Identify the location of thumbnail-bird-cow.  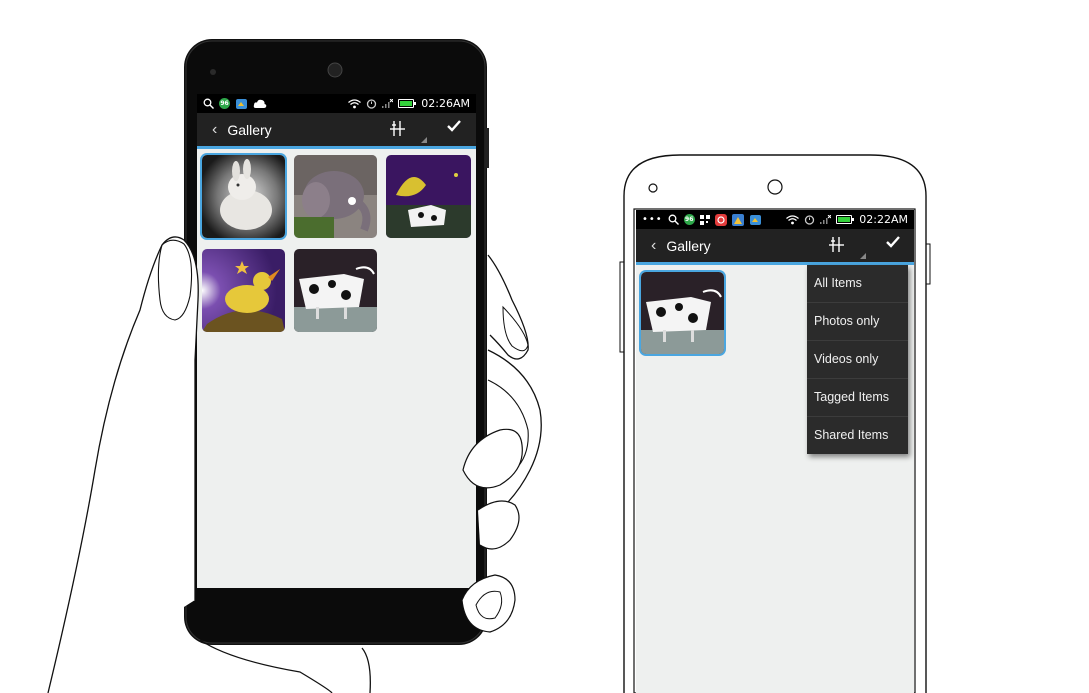
(428, 196).